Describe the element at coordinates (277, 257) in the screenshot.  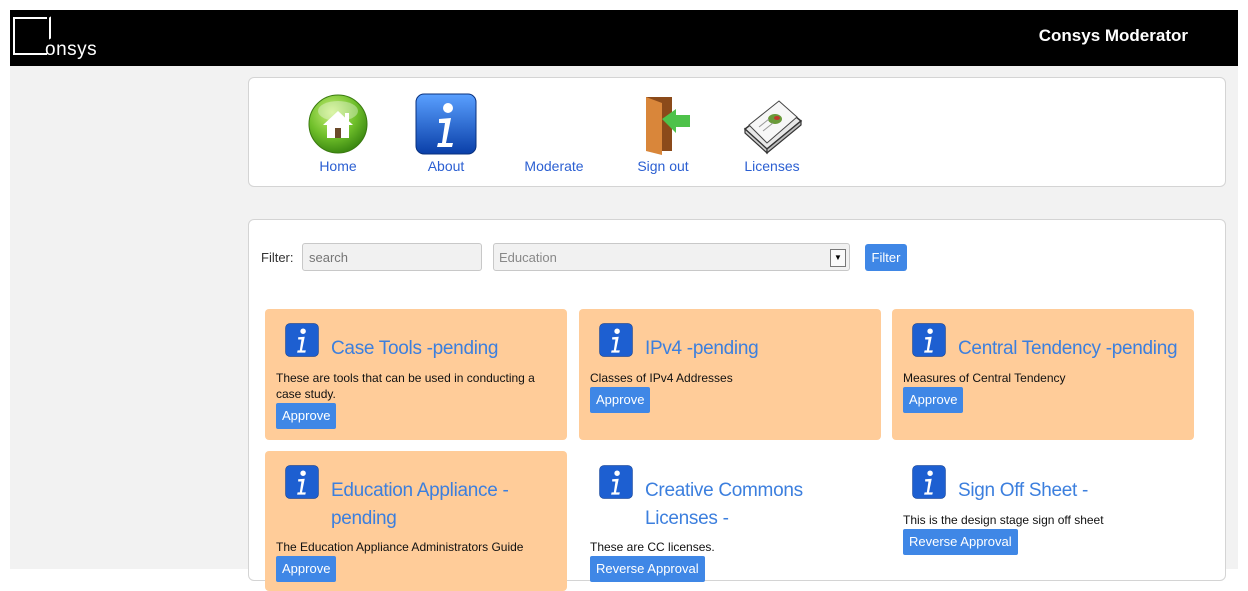
I see `filter-label: Filter:` at that location.